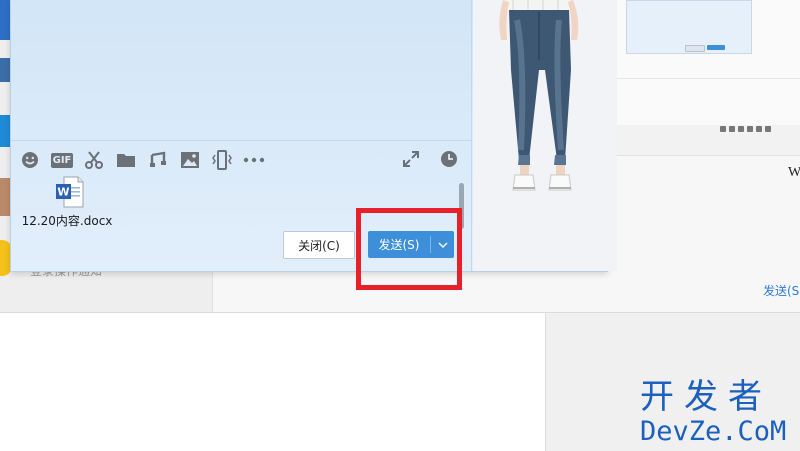  I want to click on word-icon-letter: W, so click(63, 192).